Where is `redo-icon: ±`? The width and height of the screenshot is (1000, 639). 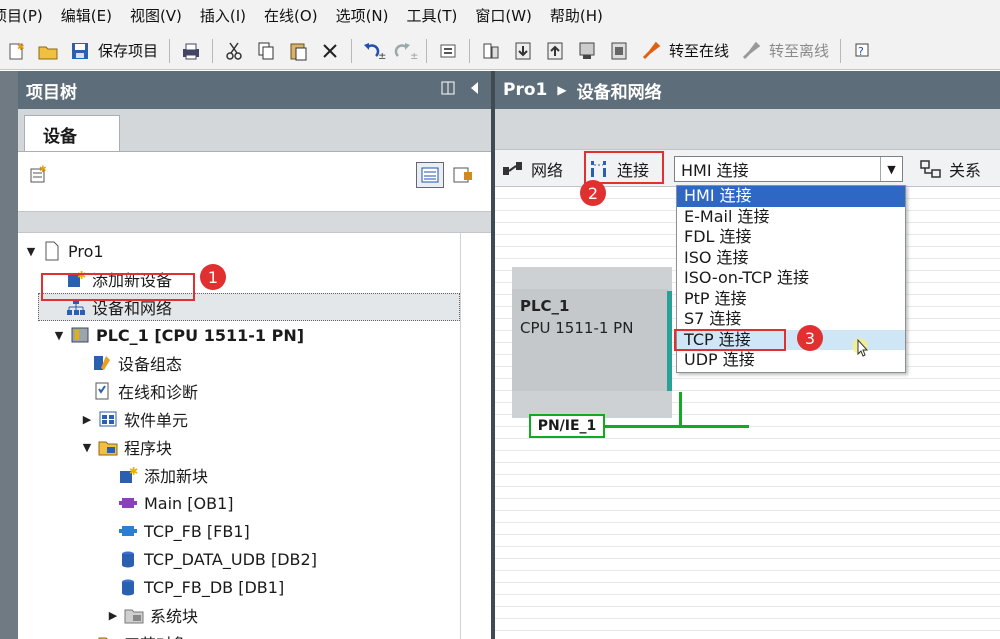
redo-icon: ± is located at coordinates (405, 51).